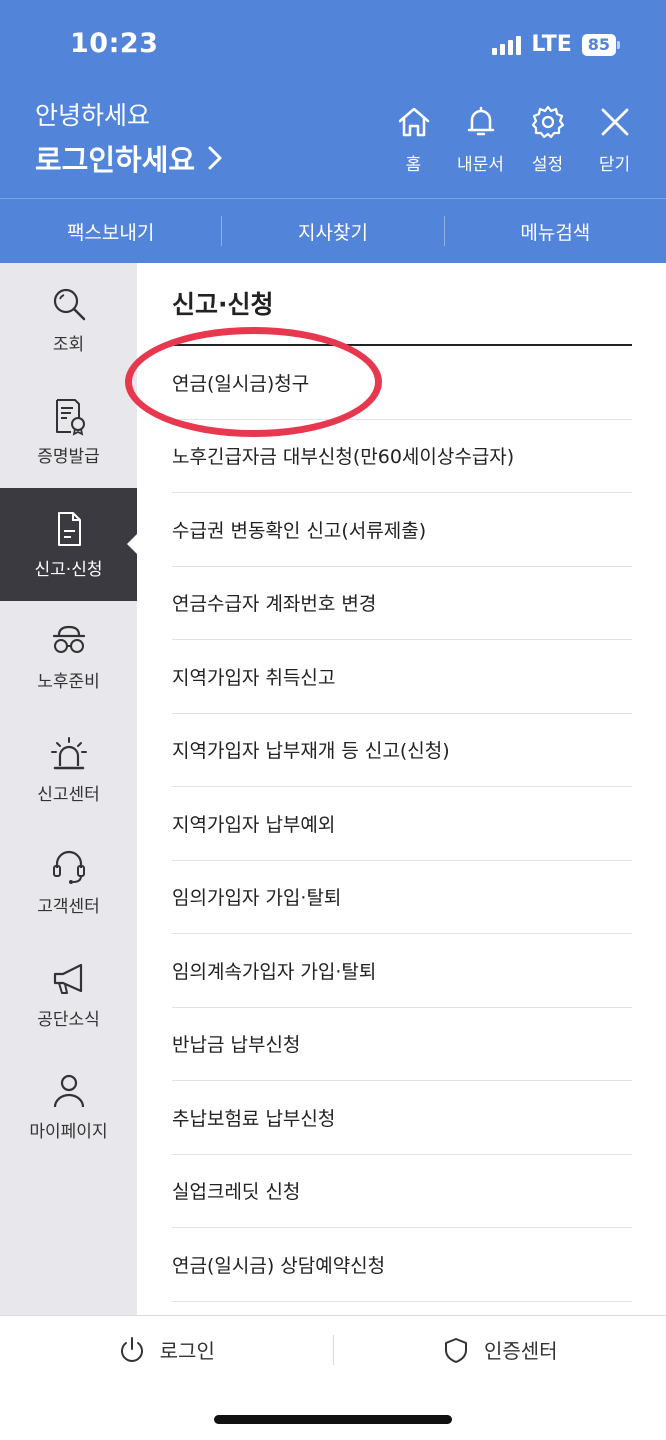  I want to click on shield-icon, so click(455, 1350).